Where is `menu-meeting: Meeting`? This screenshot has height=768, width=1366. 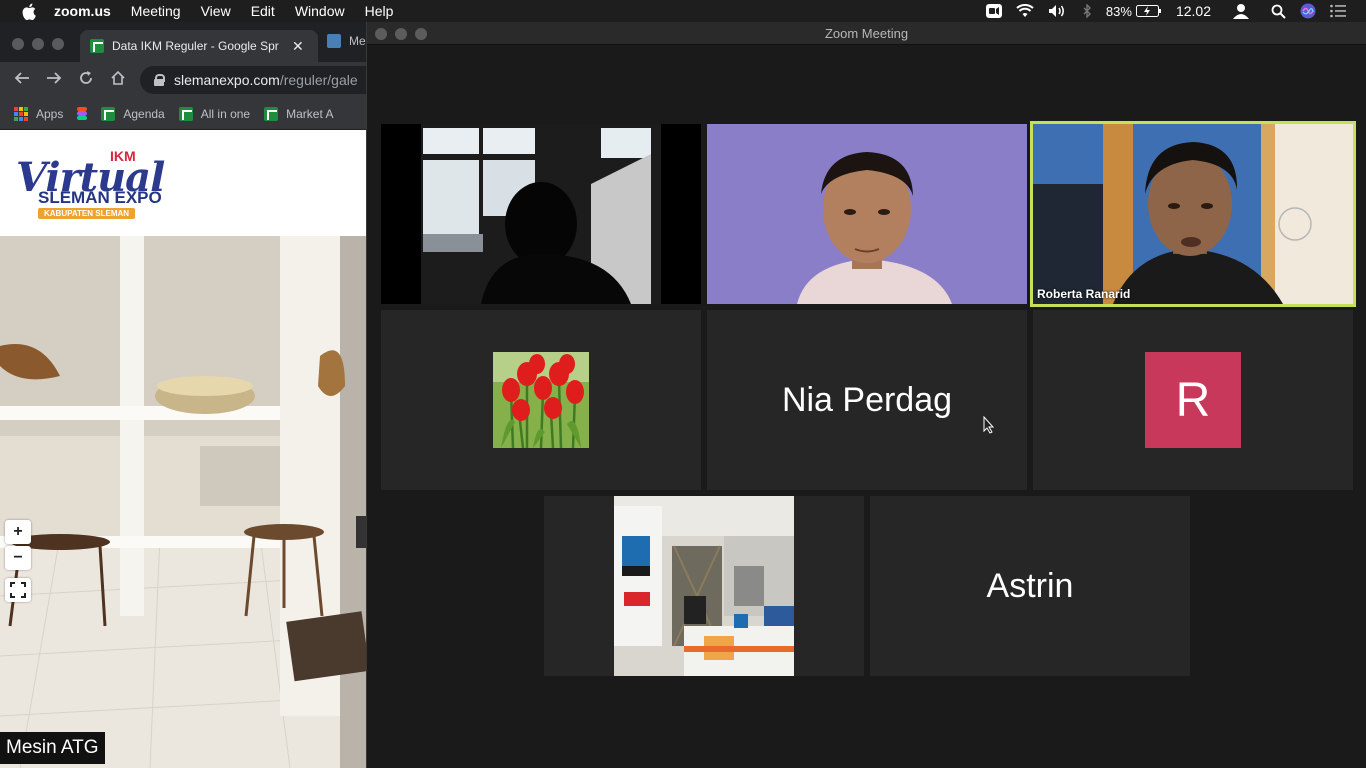
menu-meeting: Meeting is located at coordinates (156, 11).